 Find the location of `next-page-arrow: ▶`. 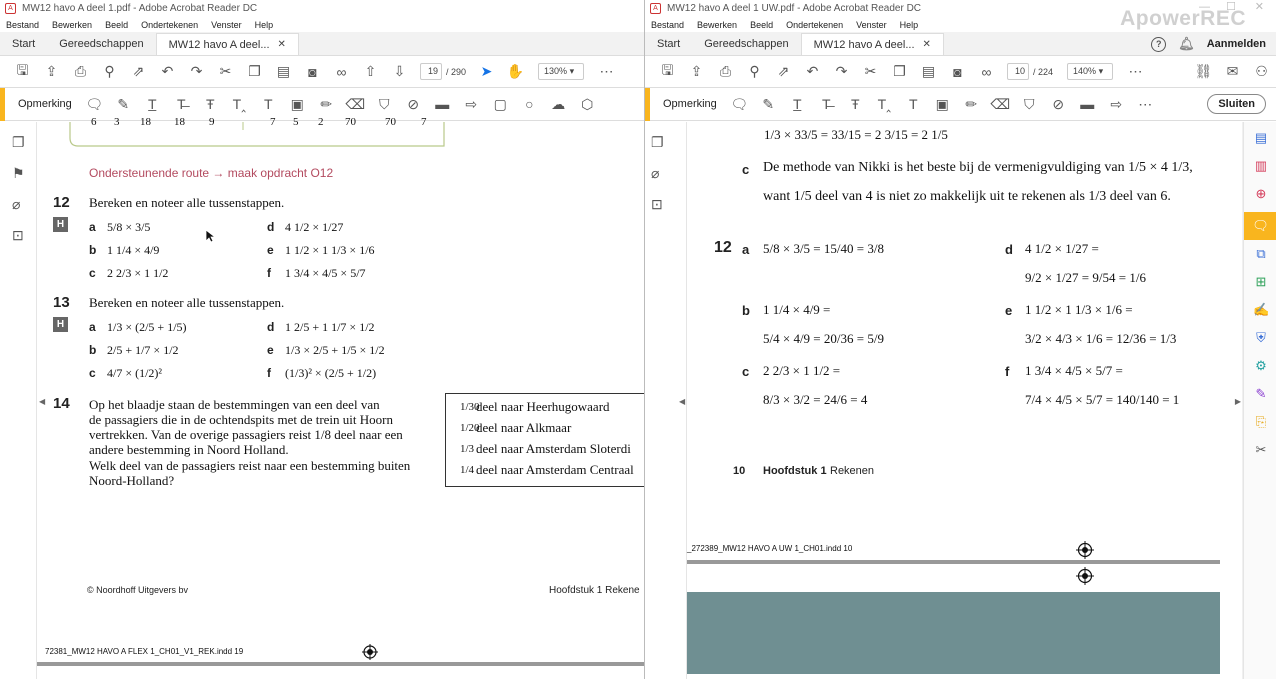

next-page-arrow: ▶ is located at coordinates (1238, 401).